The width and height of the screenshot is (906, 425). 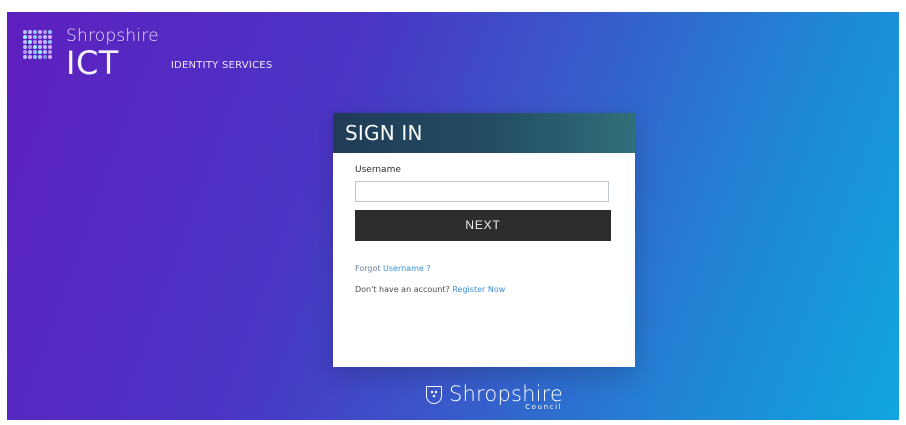 What do you see at coordinates (384, 133) in the screenshot?
I see `sign-in-title: SIGN IN` at bounding box center [384, 133].